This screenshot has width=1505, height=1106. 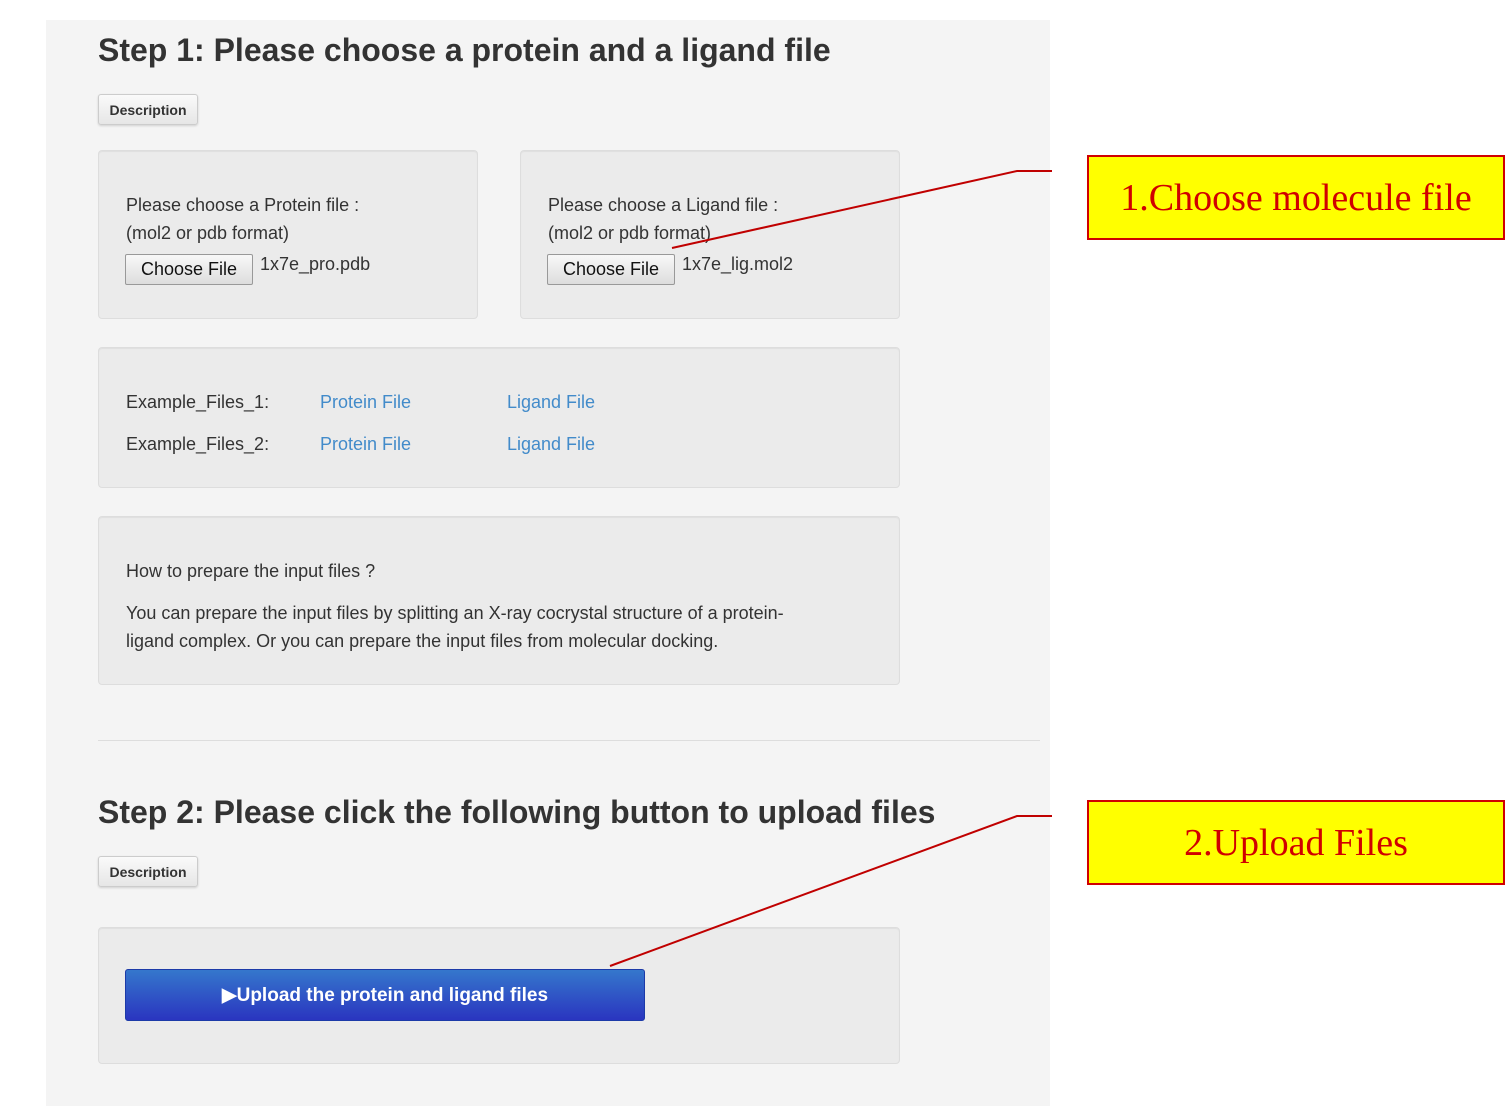 What do you see at coordinates (392, 995) in the screenshot?
I see `upload-button-label: Upload the protein and ligand files` at bounding box center [392, 995].